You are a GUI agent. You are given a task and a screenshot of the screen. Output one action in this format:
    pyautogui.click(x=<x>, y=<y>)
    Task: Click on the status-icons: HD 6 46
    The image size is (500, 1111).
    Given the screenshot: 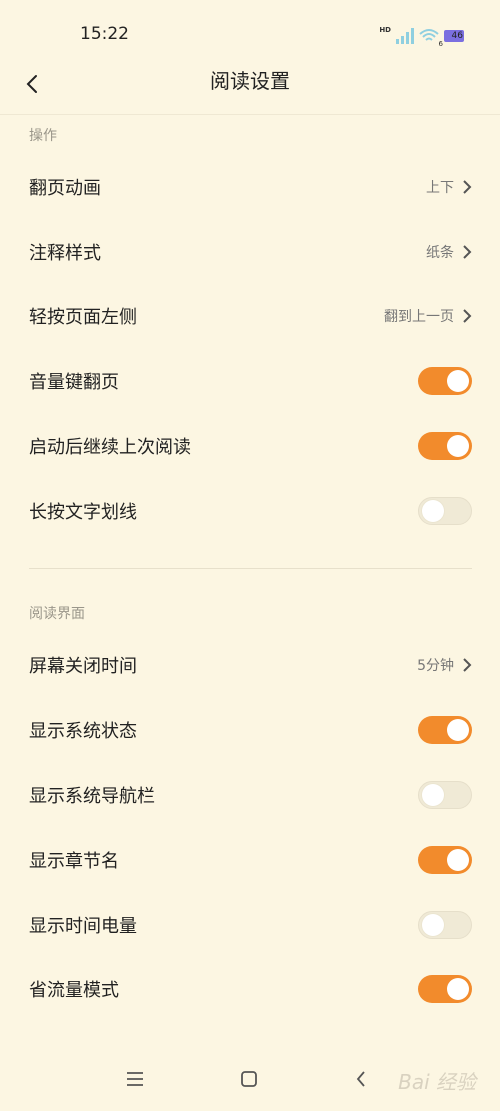 What is the action you would take?
    pyautogui.click(x=421, y=36)
    